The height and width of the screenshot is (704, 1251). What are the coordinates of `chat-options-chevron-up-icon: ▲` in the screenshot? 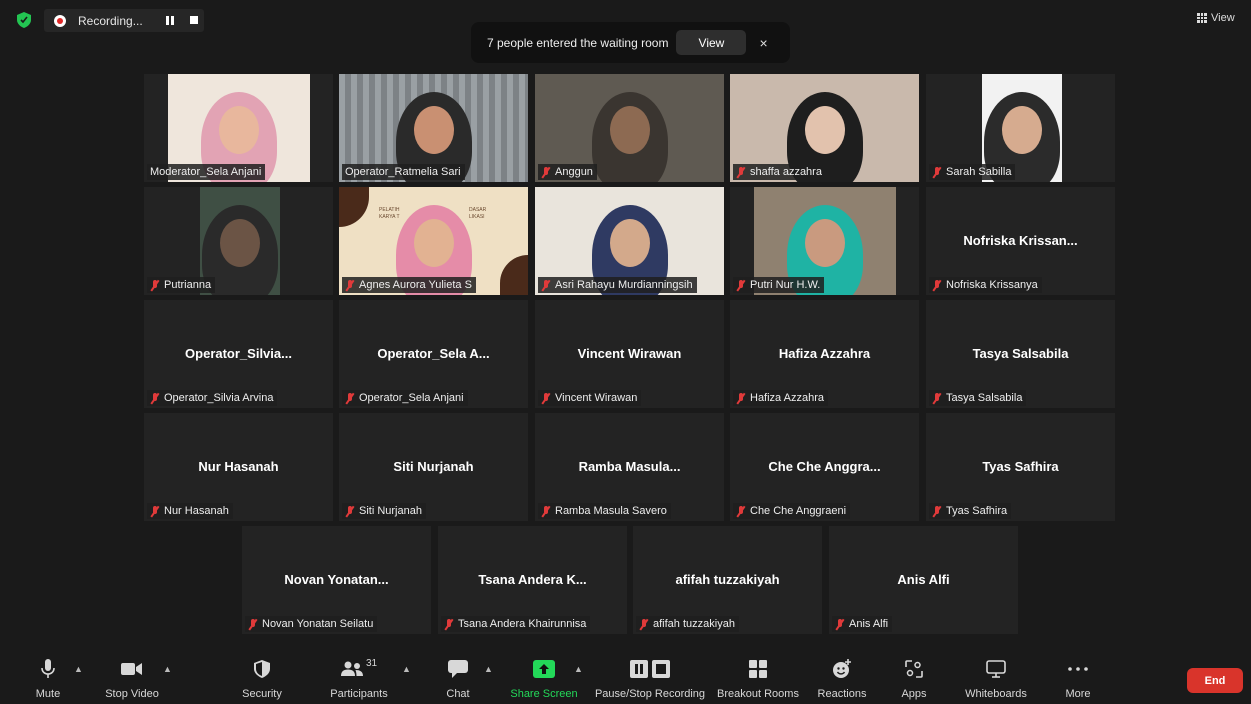 It's located at (488, 669).